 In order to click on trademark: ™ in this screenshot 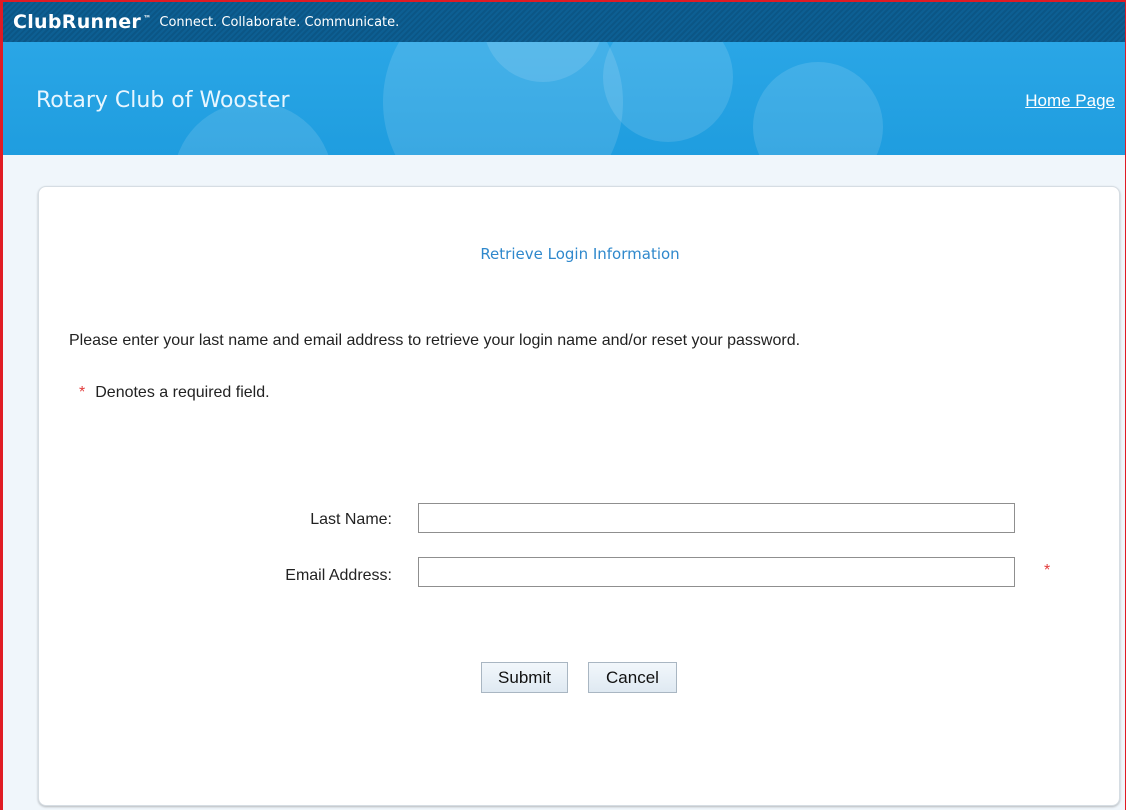, I will do `click(147, 18)`.